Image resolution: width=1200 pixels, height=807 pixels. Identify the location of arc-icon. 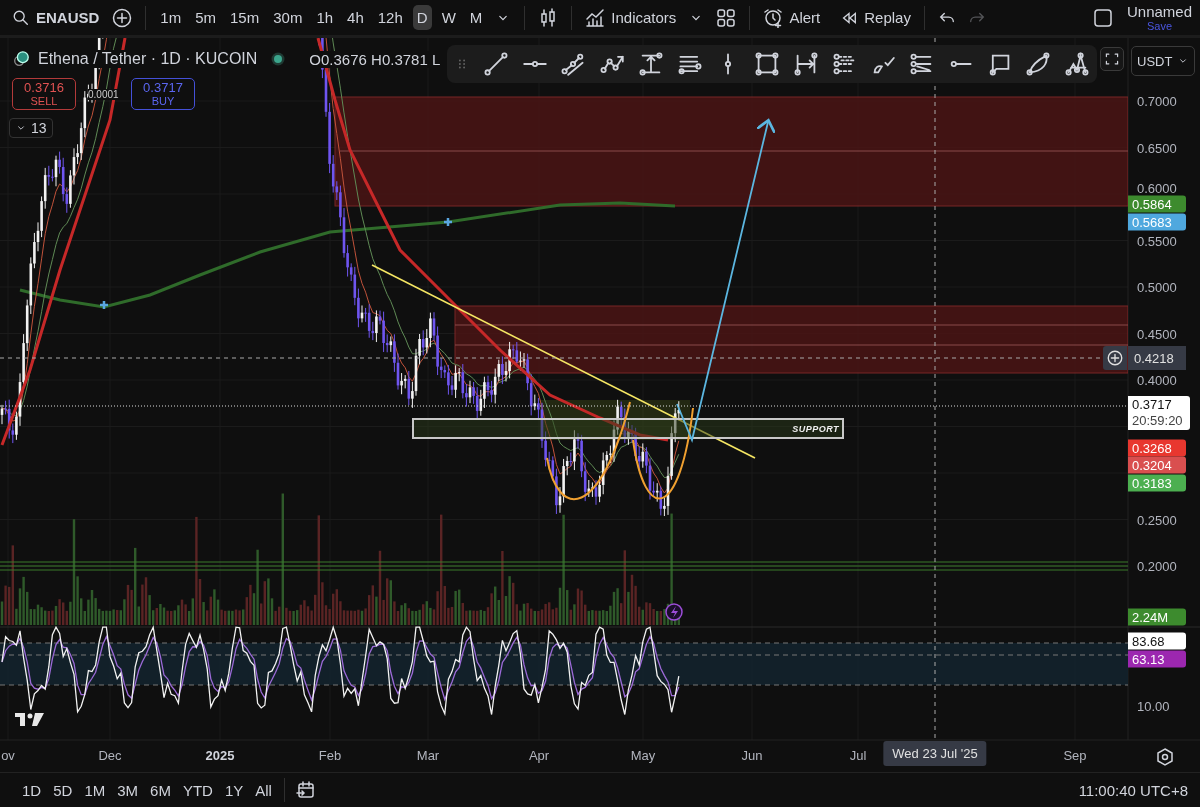
(1038, 64).